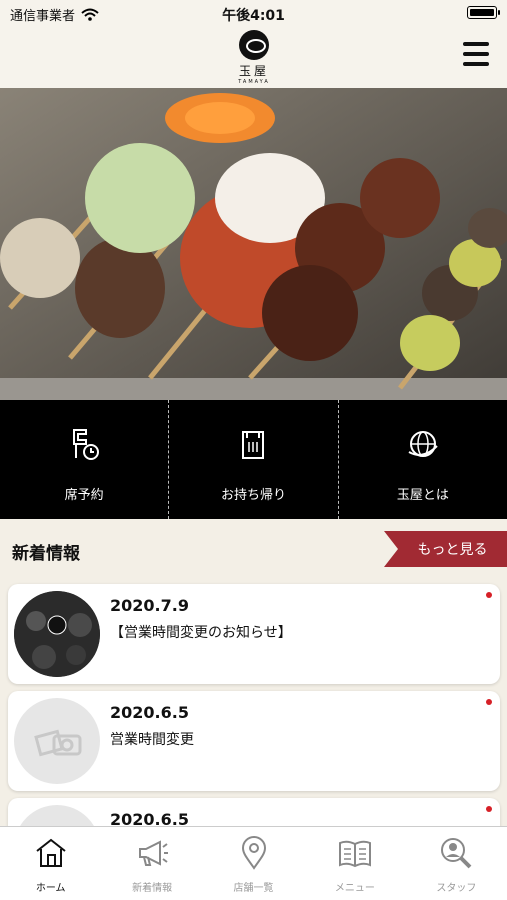 The height and width of the screenshot is (900, 507). I want to click on staff-search-icon, so click(456, 853).